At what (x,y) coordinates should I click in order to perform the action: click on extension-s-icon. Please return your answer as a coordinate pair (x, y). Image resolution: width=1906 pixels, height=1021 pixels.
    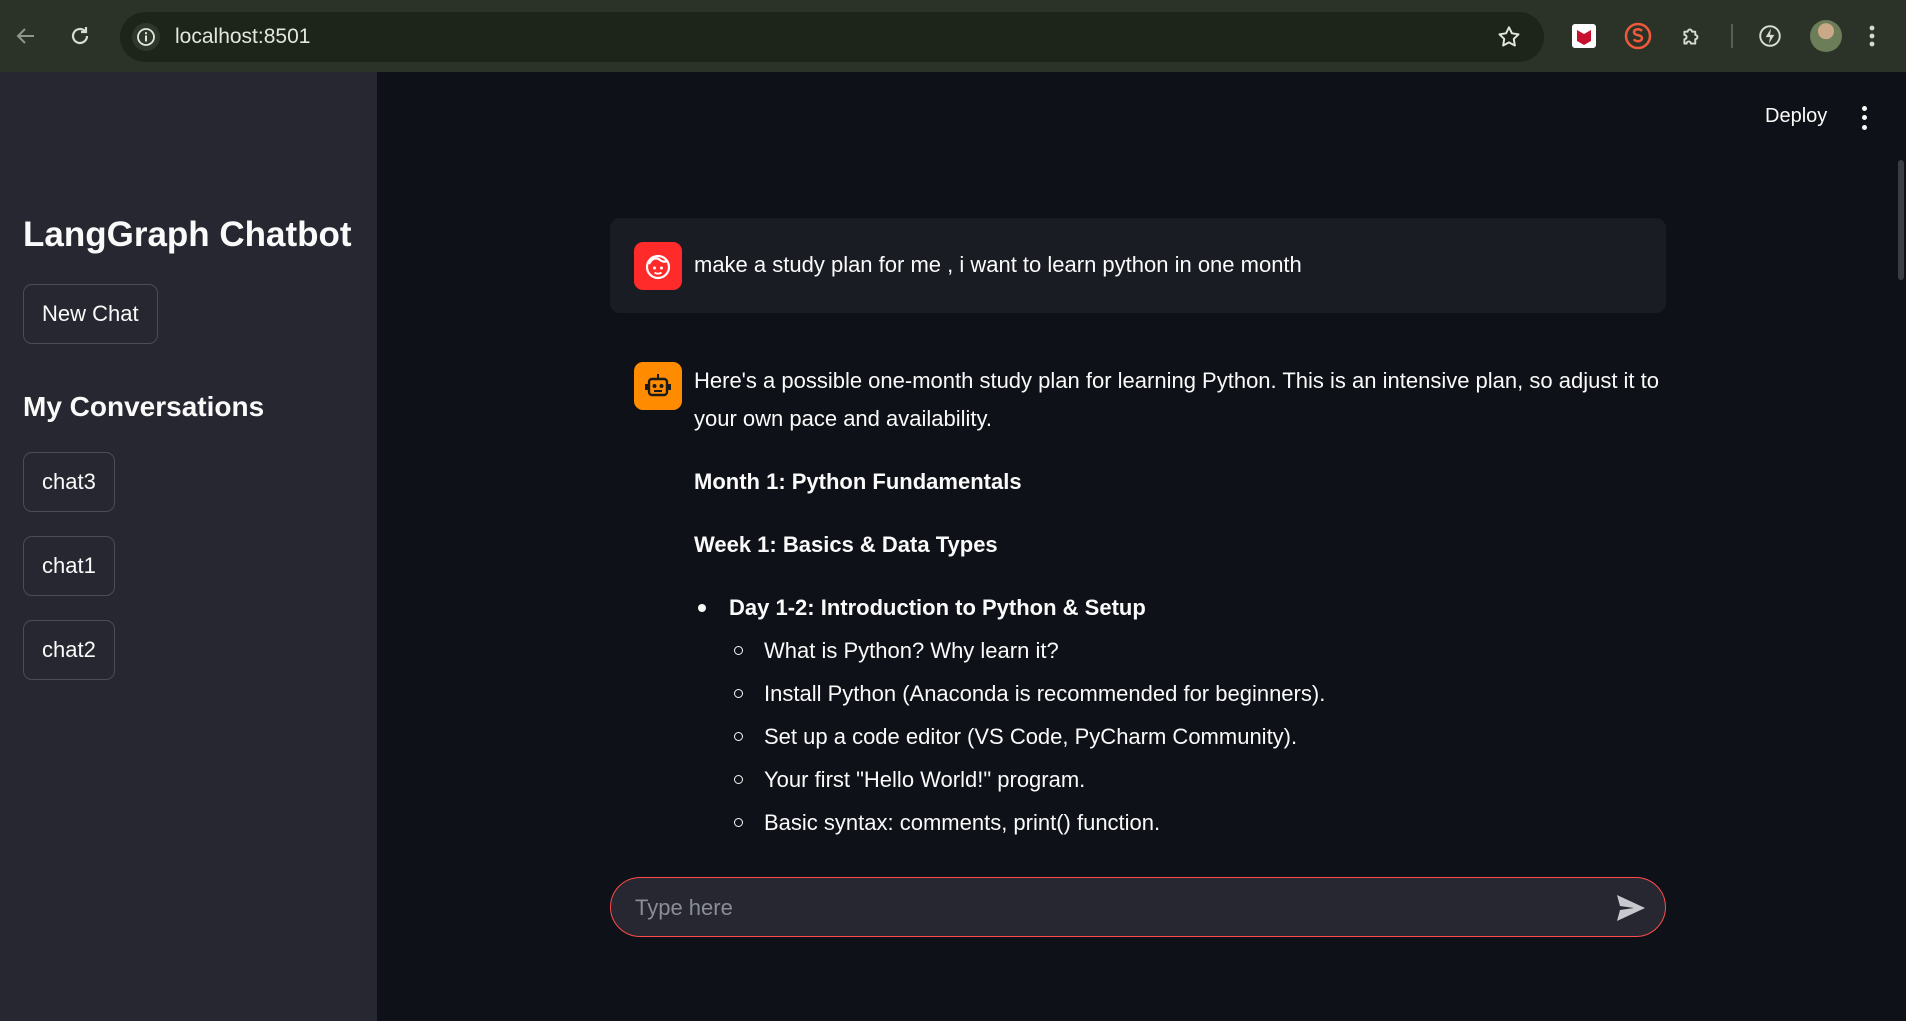
    Looking at the image, I should click on (1638, 36).